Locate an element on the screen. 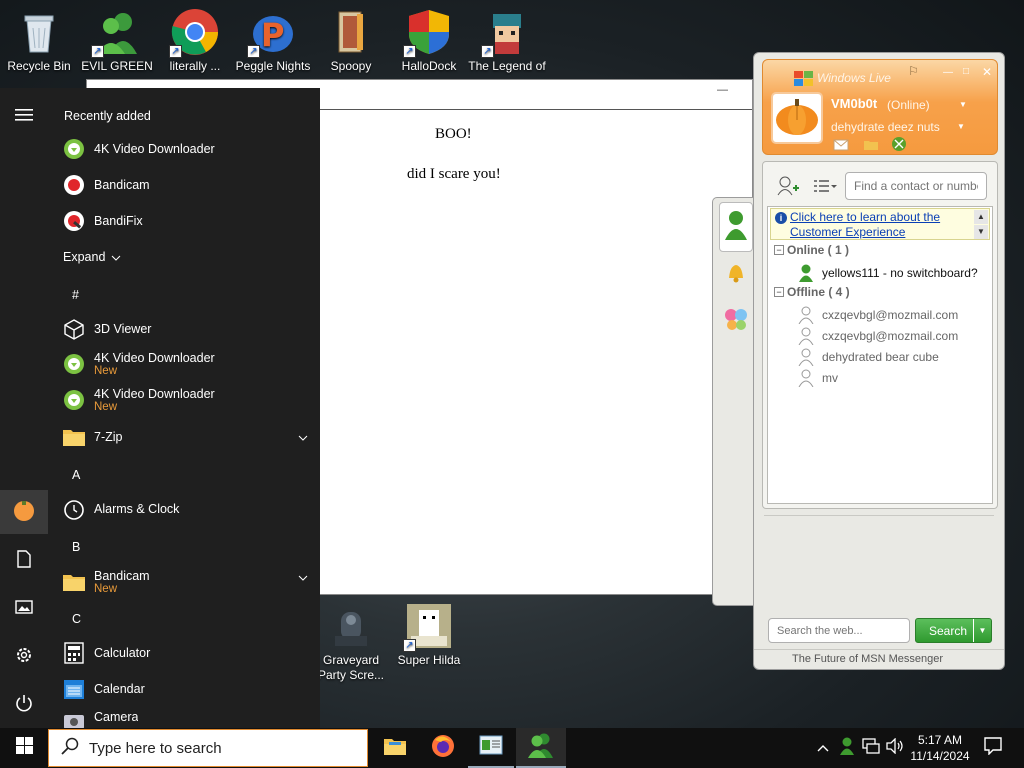 The height and width of the screenshot is (768, 1024). buddy-offline-icon is located at coordinates (807, 357).